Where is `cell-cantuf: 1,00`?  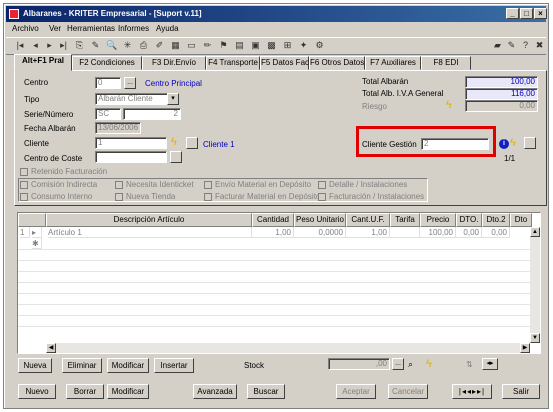
cell-cantuf: 1,00 is located at coordinates (368, 232).